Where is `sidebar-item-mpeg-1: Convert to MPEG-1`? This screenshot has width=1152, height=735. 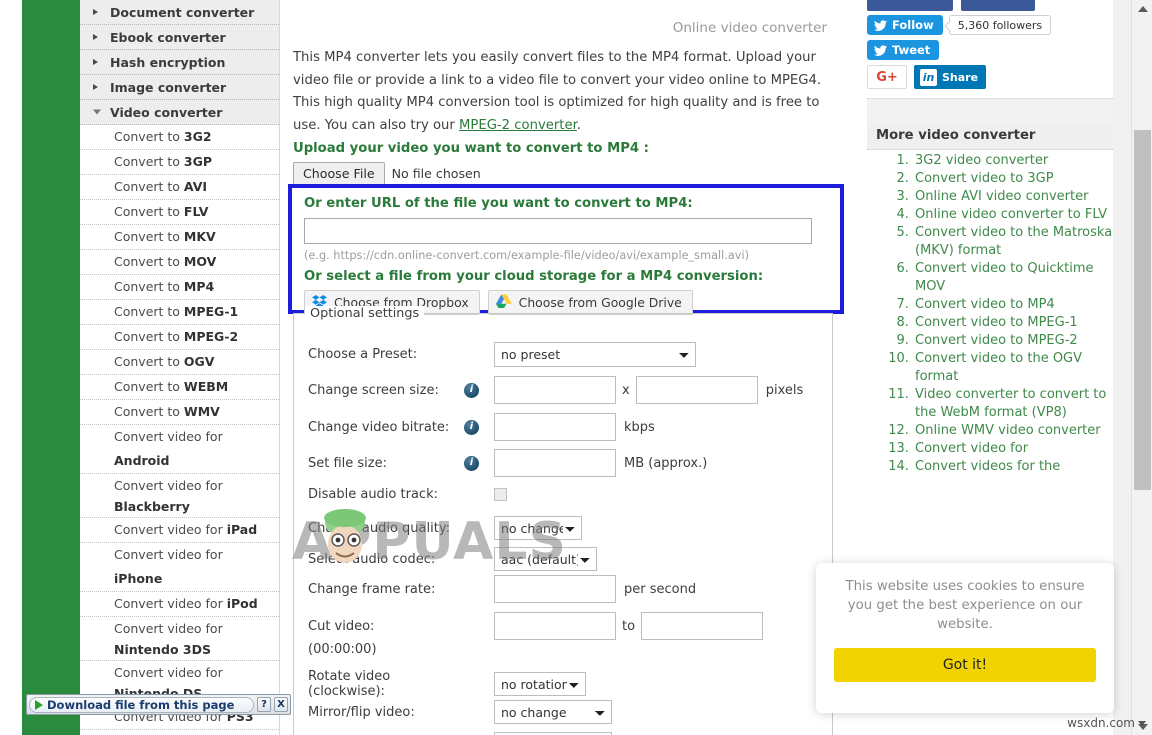 sidebar-item-mpeg-1: Convert to MPEG-1 is located at coordinates (179, 312).